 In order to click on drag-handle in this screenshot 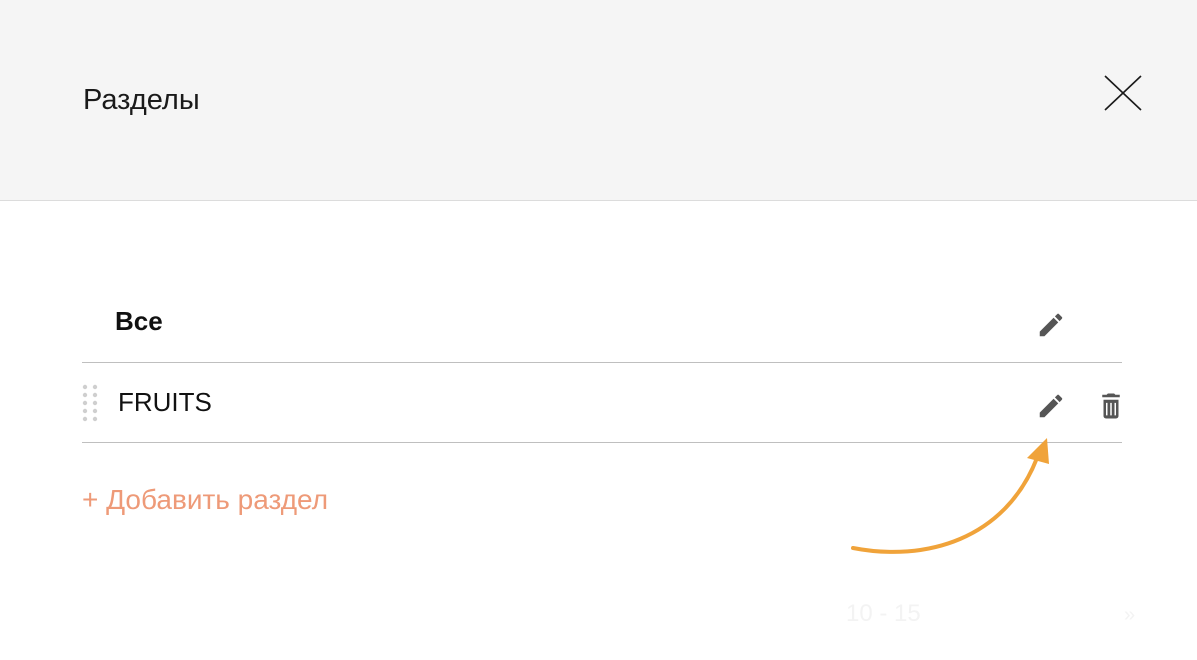, I will do `click(90, 404)`.